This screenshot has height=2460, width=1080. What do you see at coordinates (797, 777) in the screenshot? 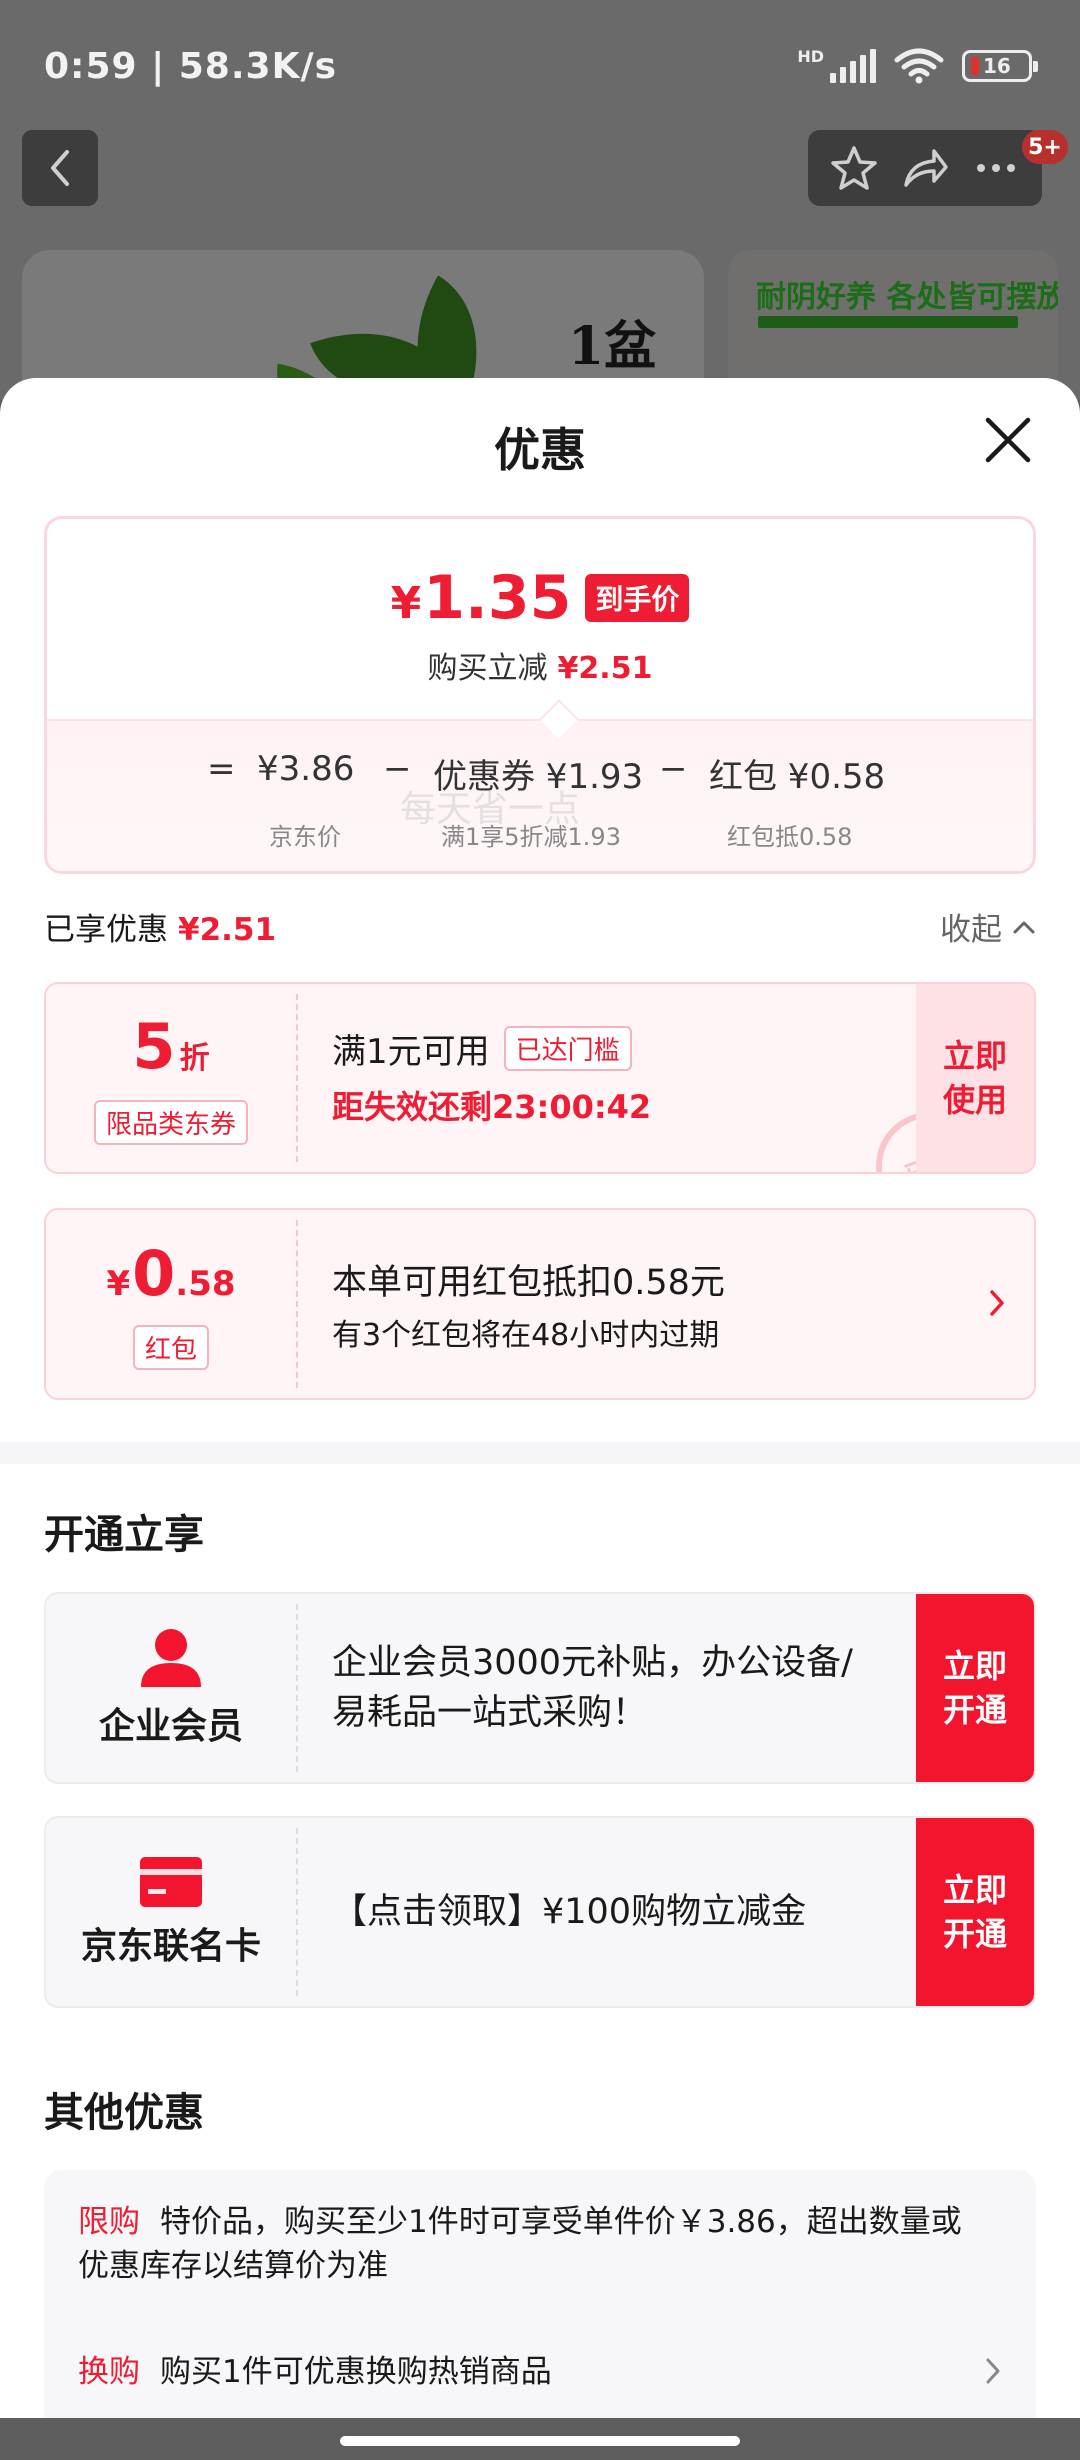
I see `redpacket-amount: 红包 ¥0.58` at bounding box center [797, 777].